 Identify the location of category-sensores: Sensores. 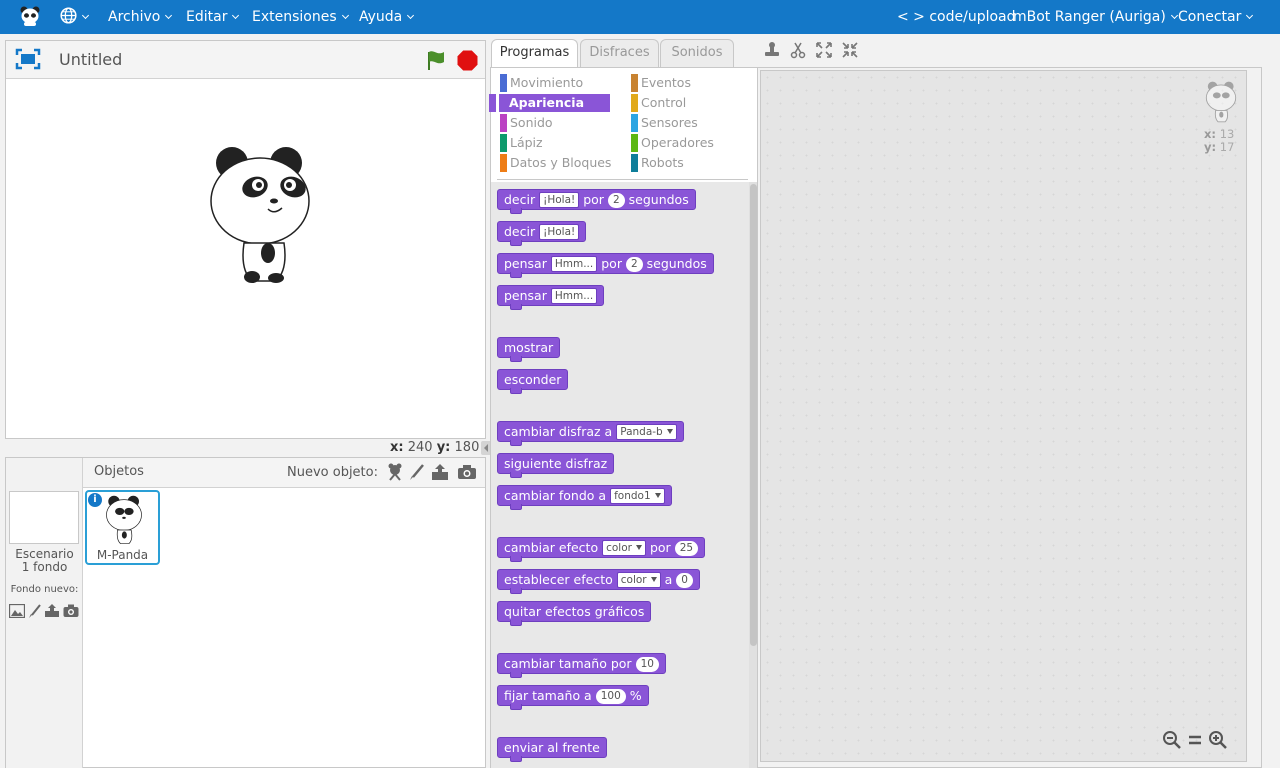
(664, 123).